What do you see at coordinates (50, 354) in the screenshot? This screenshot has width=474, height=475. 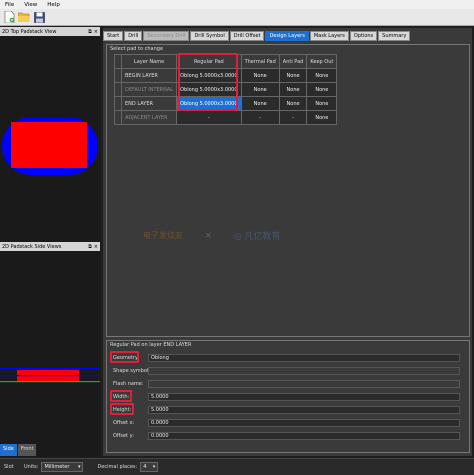 I see `side-view-canvas` at bounding box center [50, 354].